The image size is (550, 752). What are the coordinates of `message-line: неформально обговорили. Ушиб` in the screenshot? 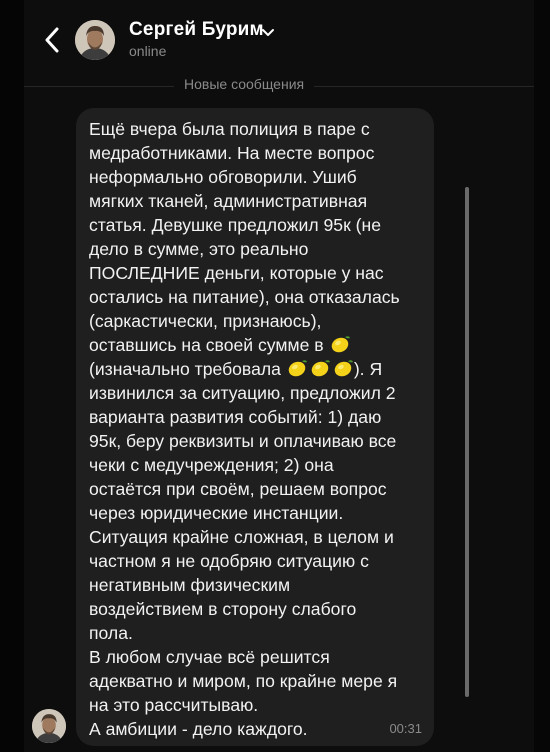 It's located at (223, 177).